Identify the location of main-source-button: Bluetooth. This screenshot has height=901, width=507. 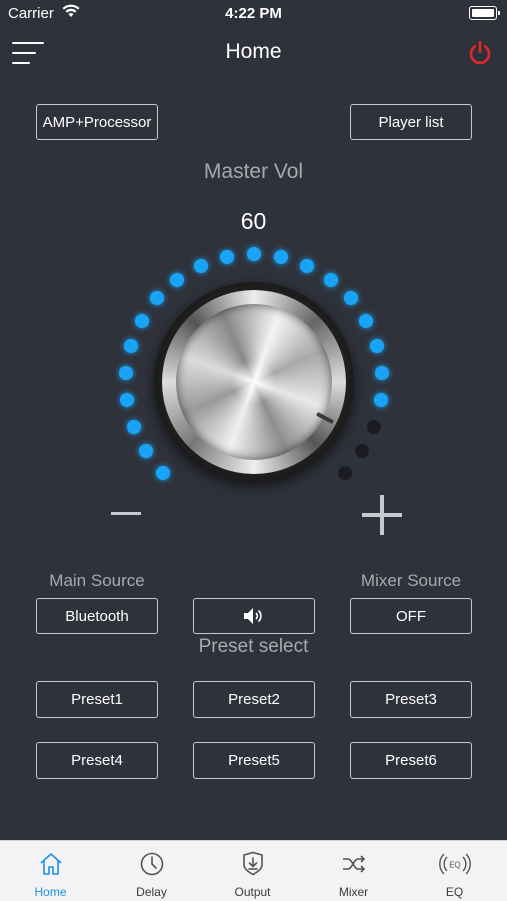
(97, 616).